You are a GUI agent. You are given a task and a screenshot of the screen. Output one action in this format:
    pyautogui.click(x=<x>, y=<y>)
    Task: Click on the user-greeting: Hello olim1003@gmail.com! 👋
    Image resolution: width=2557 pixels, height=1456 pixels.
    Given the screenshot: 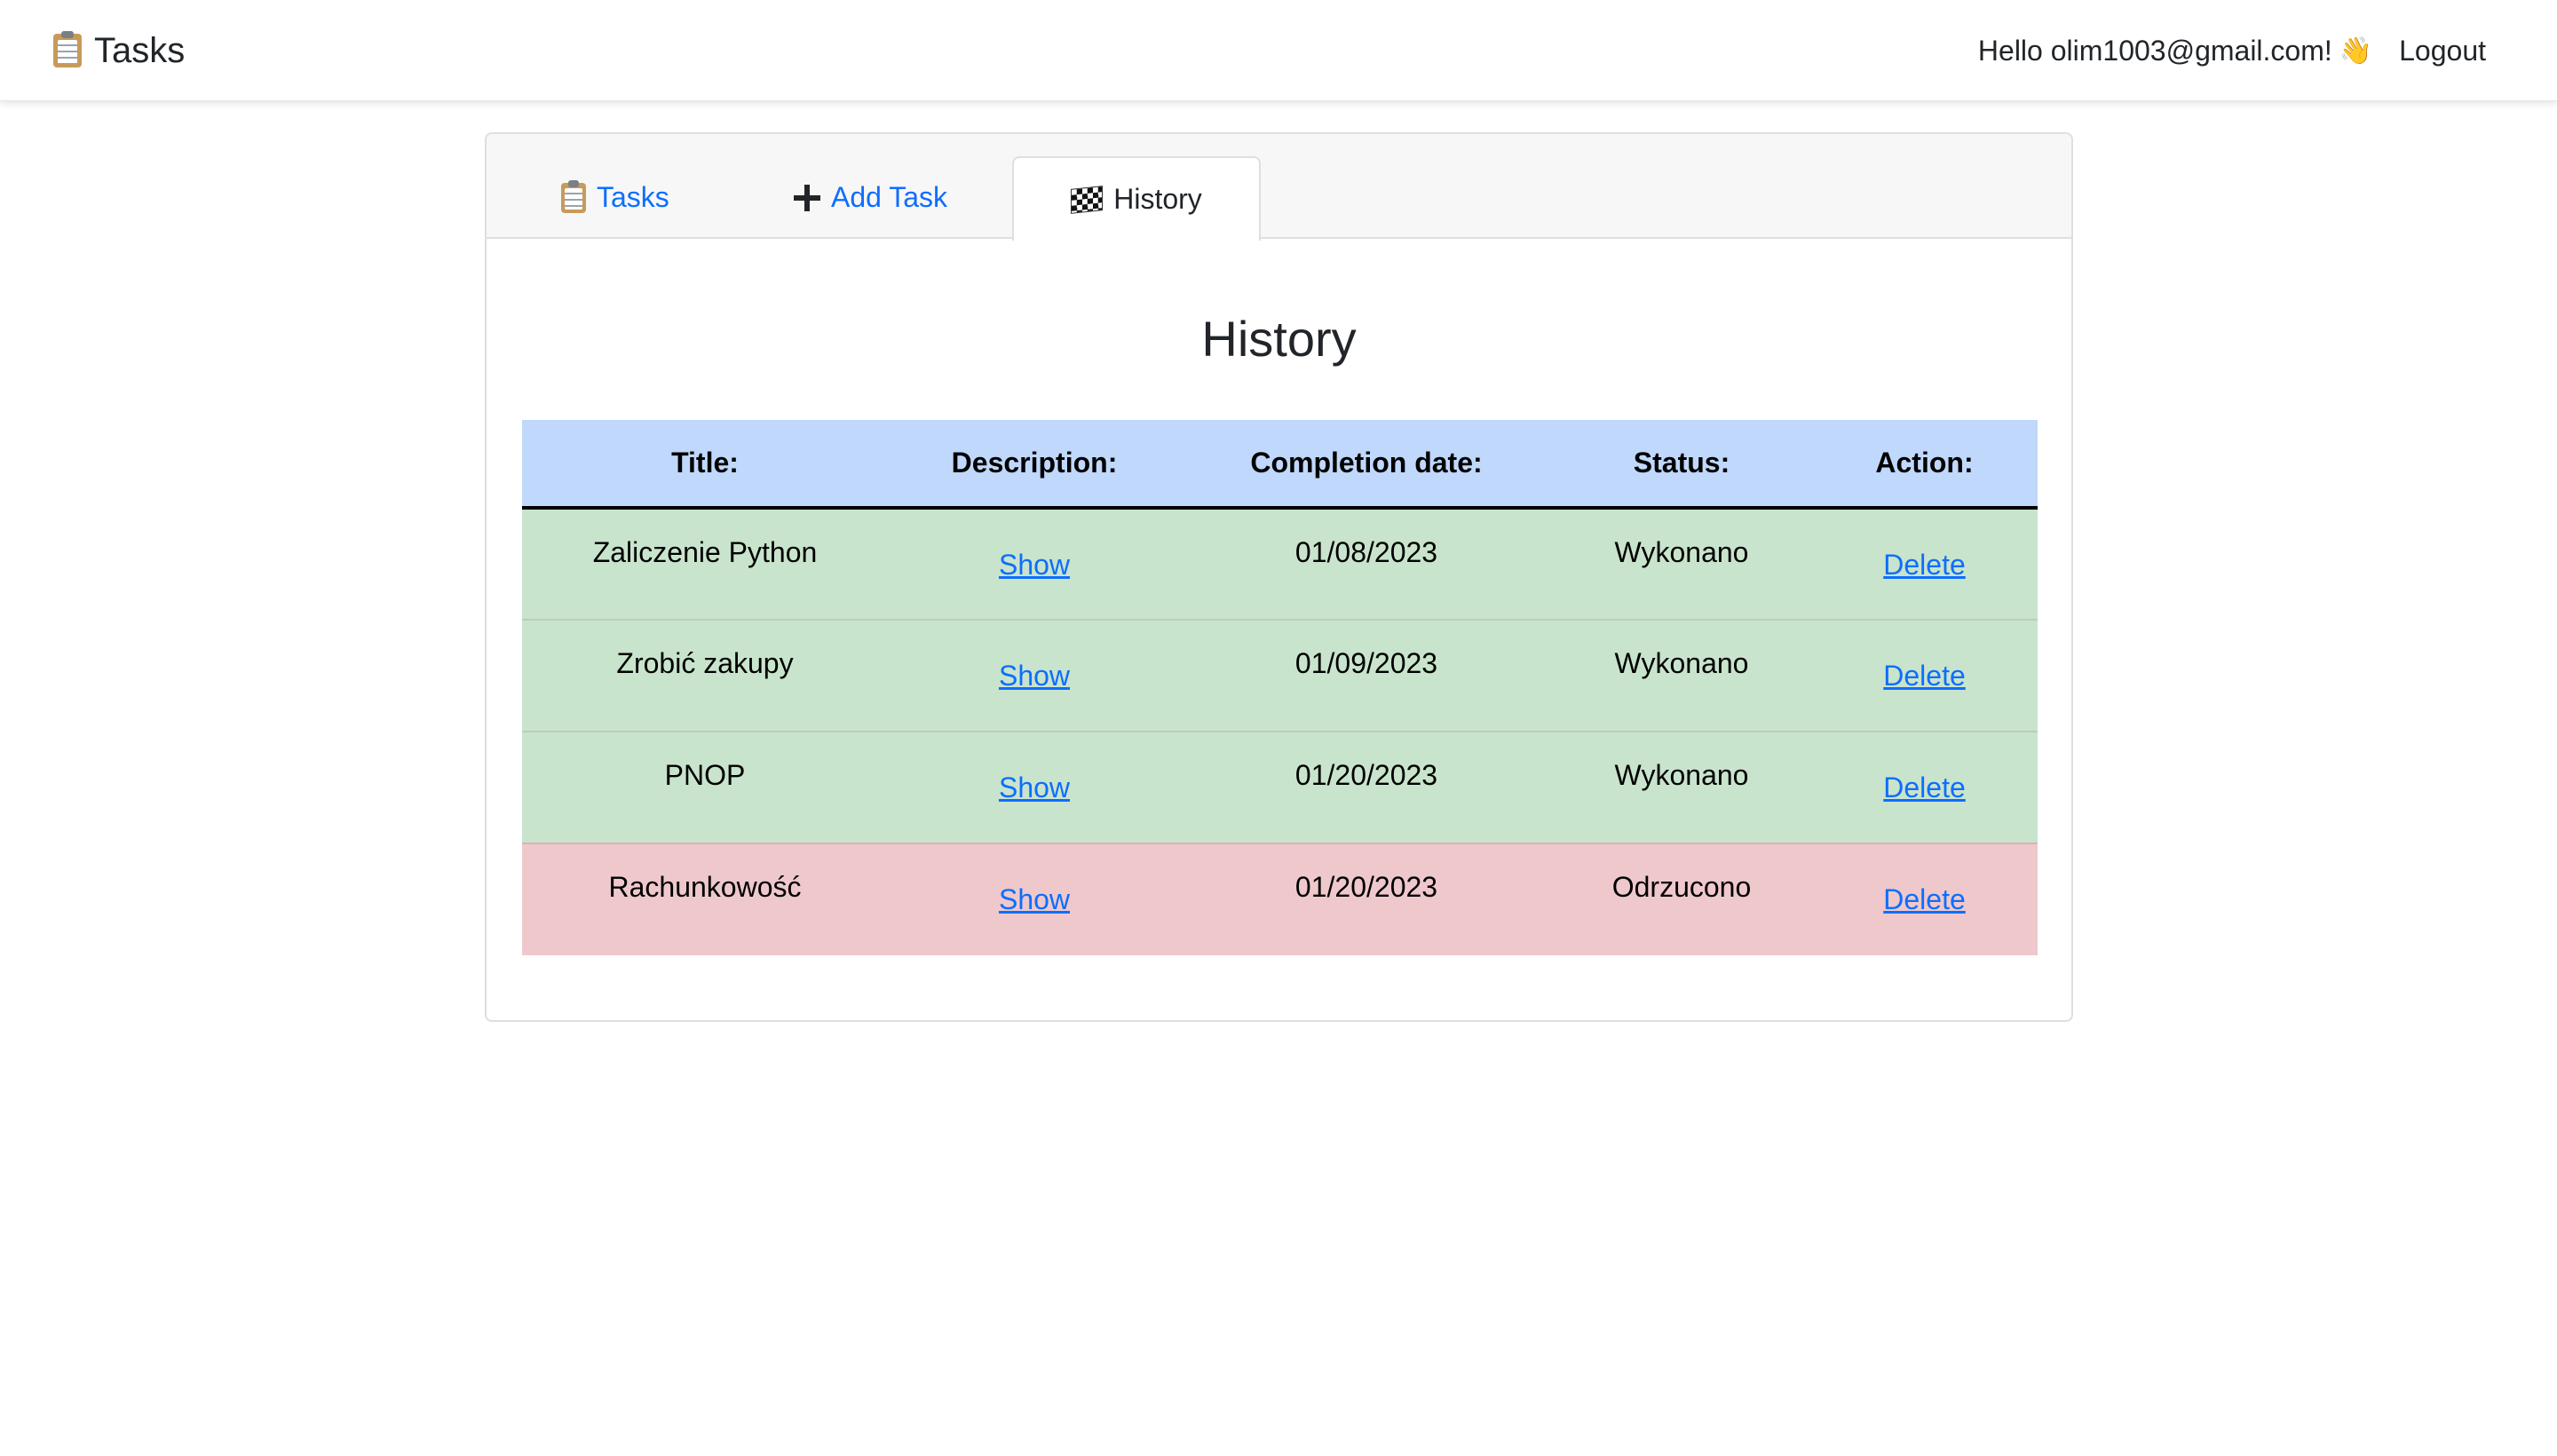 What is the action you would take?
    pyautogui.click(x=2175, y=51)
    